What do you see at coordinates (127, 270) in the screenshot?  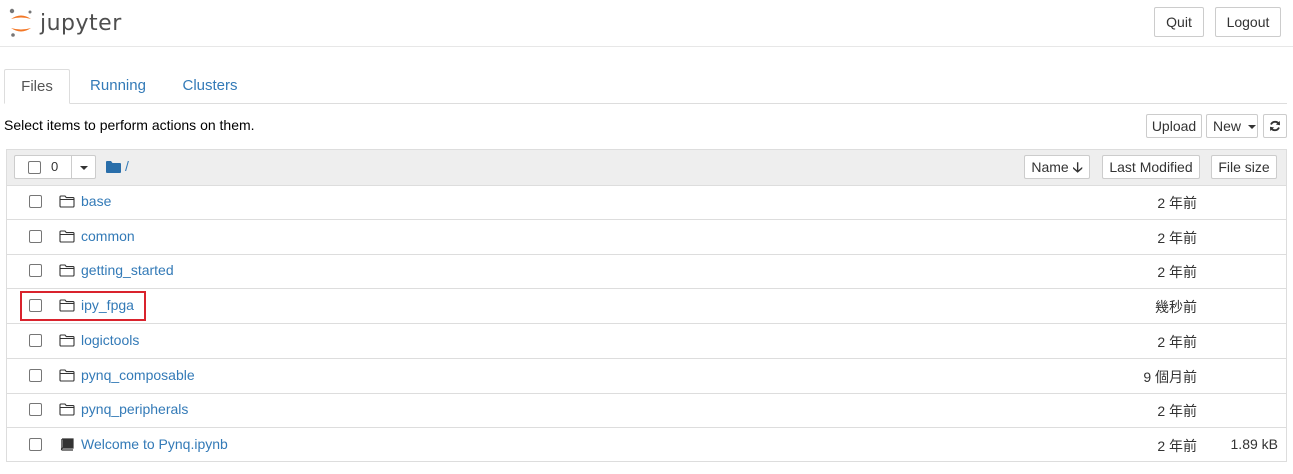 I see `item-name-link: getting_started` at bounding box center [127, 270].